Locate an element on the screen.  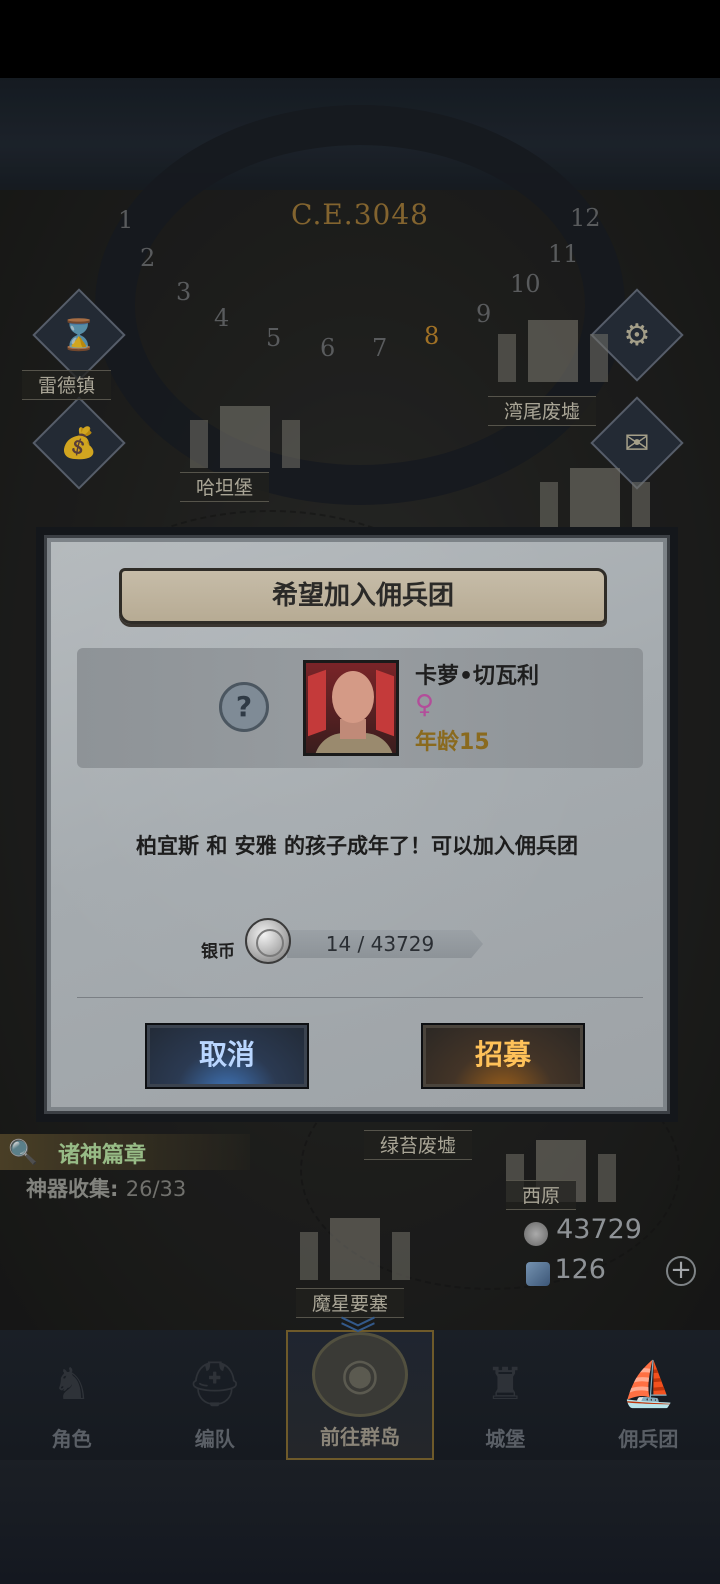
place-label: 西原 is located at coordinates (541, 1195).